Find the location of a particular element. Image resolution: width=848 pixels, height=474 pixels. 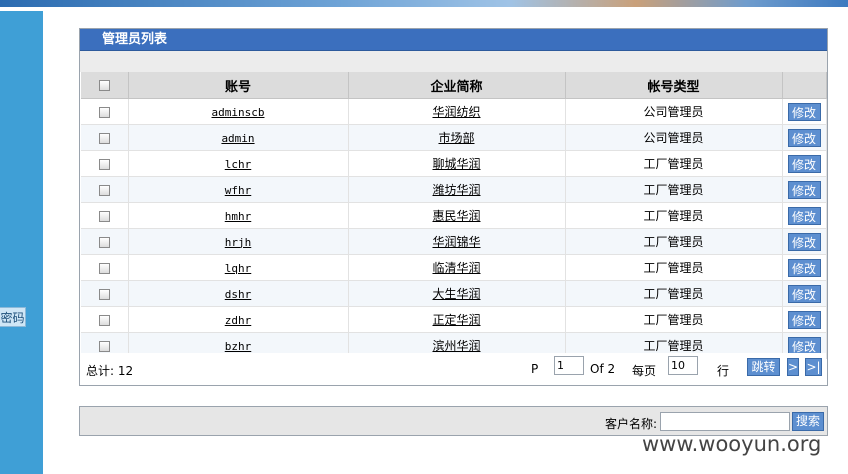

enterprise-link: 大生华润 is located at coordinates (456, 294).